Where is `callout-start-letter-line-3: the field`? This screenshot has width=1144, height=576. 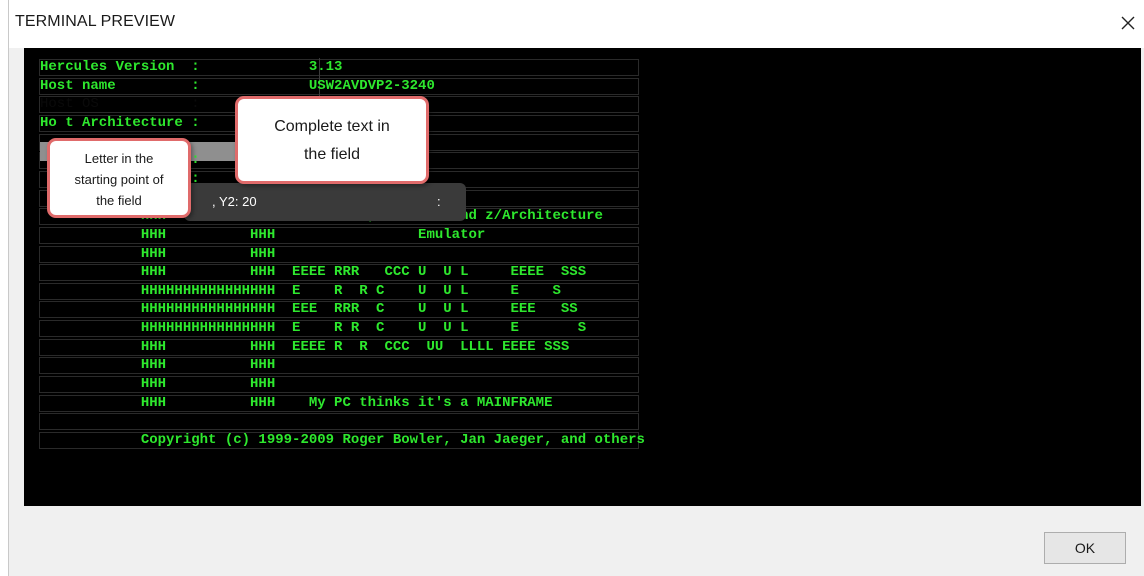
callout-start-letter-line-3: the field is located at coordinates (119, 200).